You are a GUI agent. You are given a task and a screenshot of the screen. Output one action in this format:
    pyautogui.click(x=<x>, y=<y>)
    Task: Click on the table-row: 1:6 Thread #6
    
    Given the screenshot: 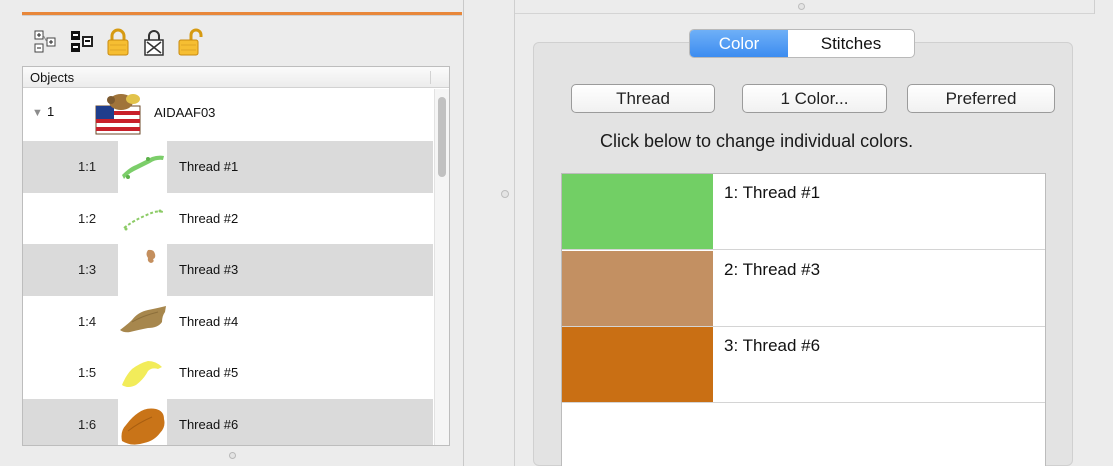 What is the action you would take?
    pyautogui.click(x=228, y=421)
    